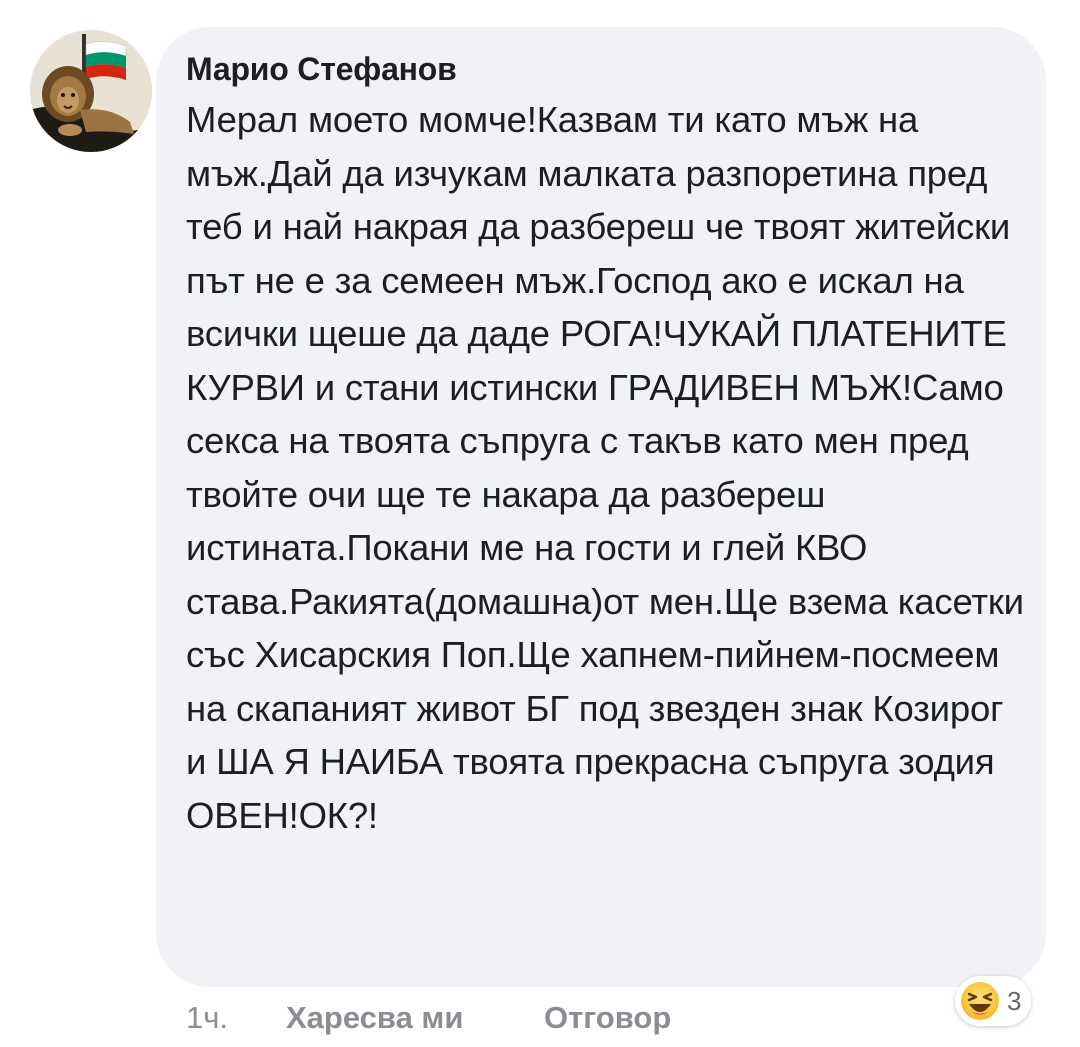 Image resolution: width=1080 pixels, height=1047 pixels. Describe the element at coordinates (1014, 1000) in the screenshot. I see `reaction-count: 3` at that location.